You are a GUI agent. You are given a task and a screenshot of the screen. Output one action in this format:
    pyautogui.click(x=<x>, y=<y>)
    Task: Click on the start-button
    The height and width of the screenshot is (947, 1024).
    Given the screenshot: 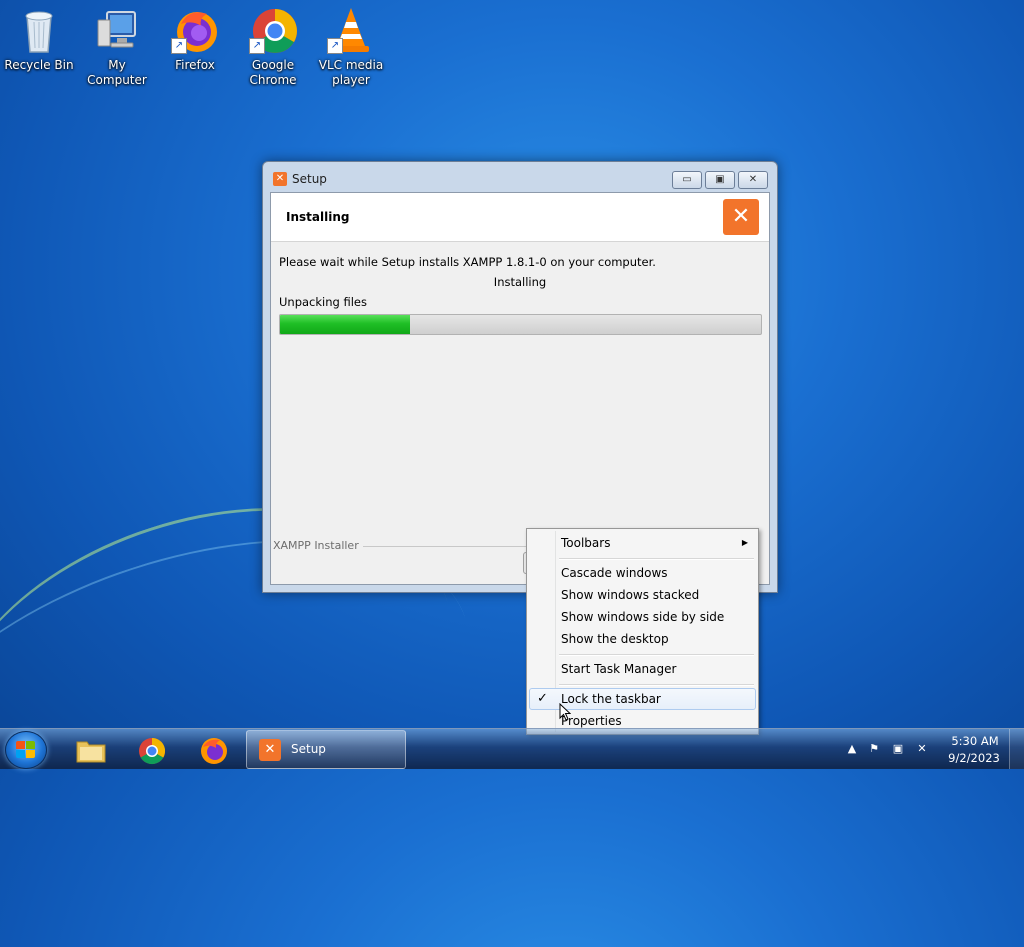 What is the action you would take?
    pyautogui.click(x=26, y=750)
    